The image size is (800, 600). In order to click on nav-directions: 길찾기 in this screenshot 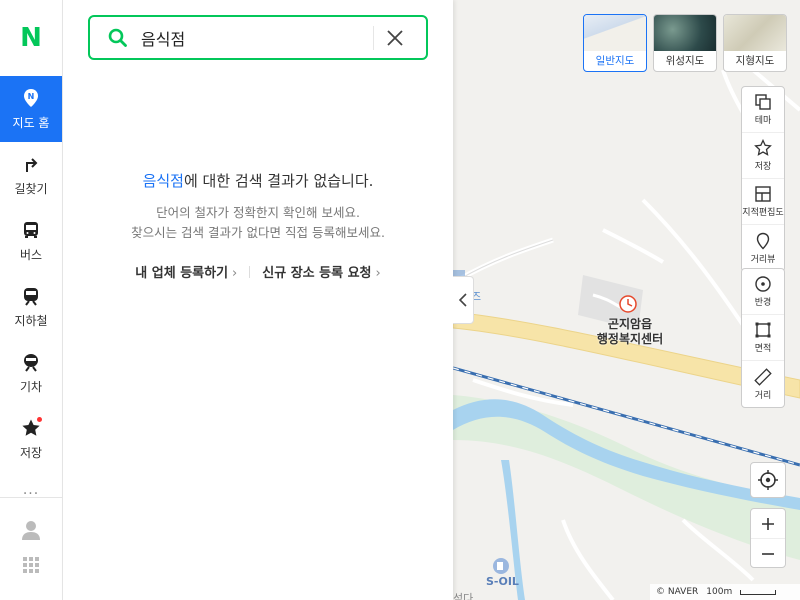, I will do `click(31, 175)`.